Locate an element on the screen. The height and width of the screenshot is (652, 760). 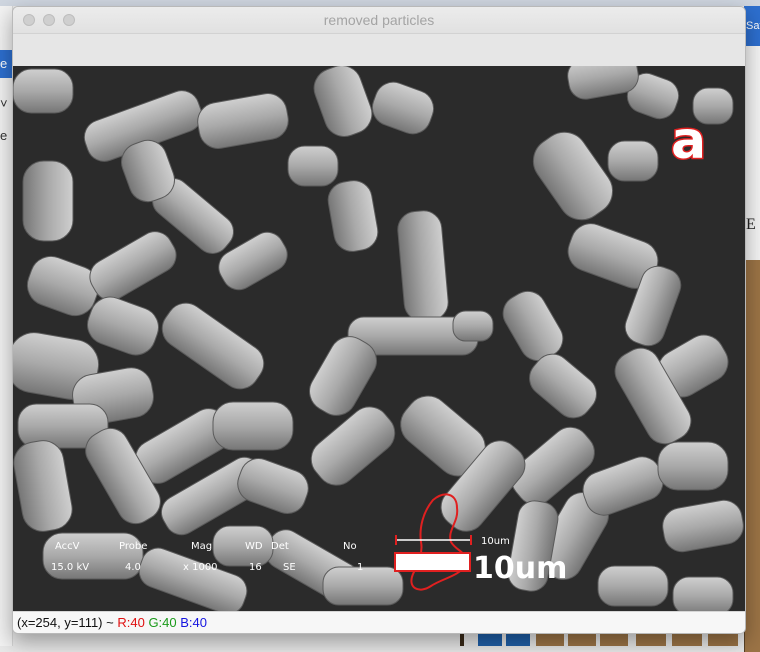
background-brown-panel is located at coordinates (752, 456).